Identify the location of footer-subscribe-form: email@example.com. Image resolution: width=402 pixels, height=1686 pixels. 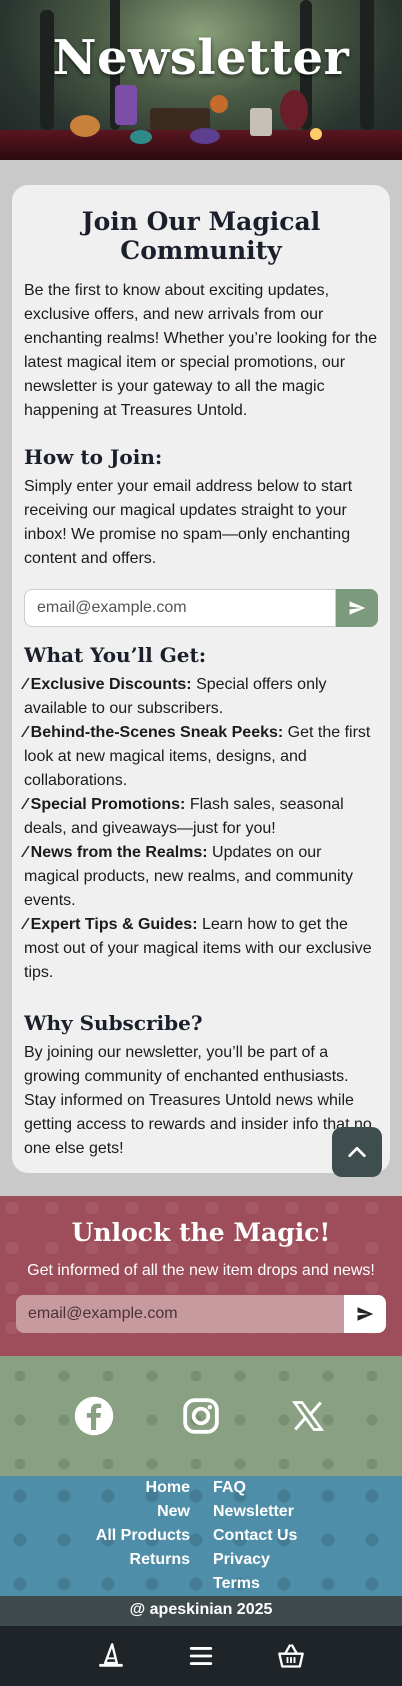
(201, 1314).